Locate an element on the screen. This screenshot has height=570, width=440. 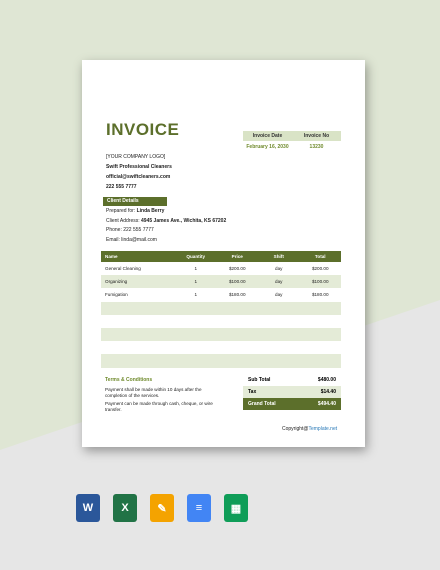
sub-total-value: $480.00 is located at coordinates (326, 380).